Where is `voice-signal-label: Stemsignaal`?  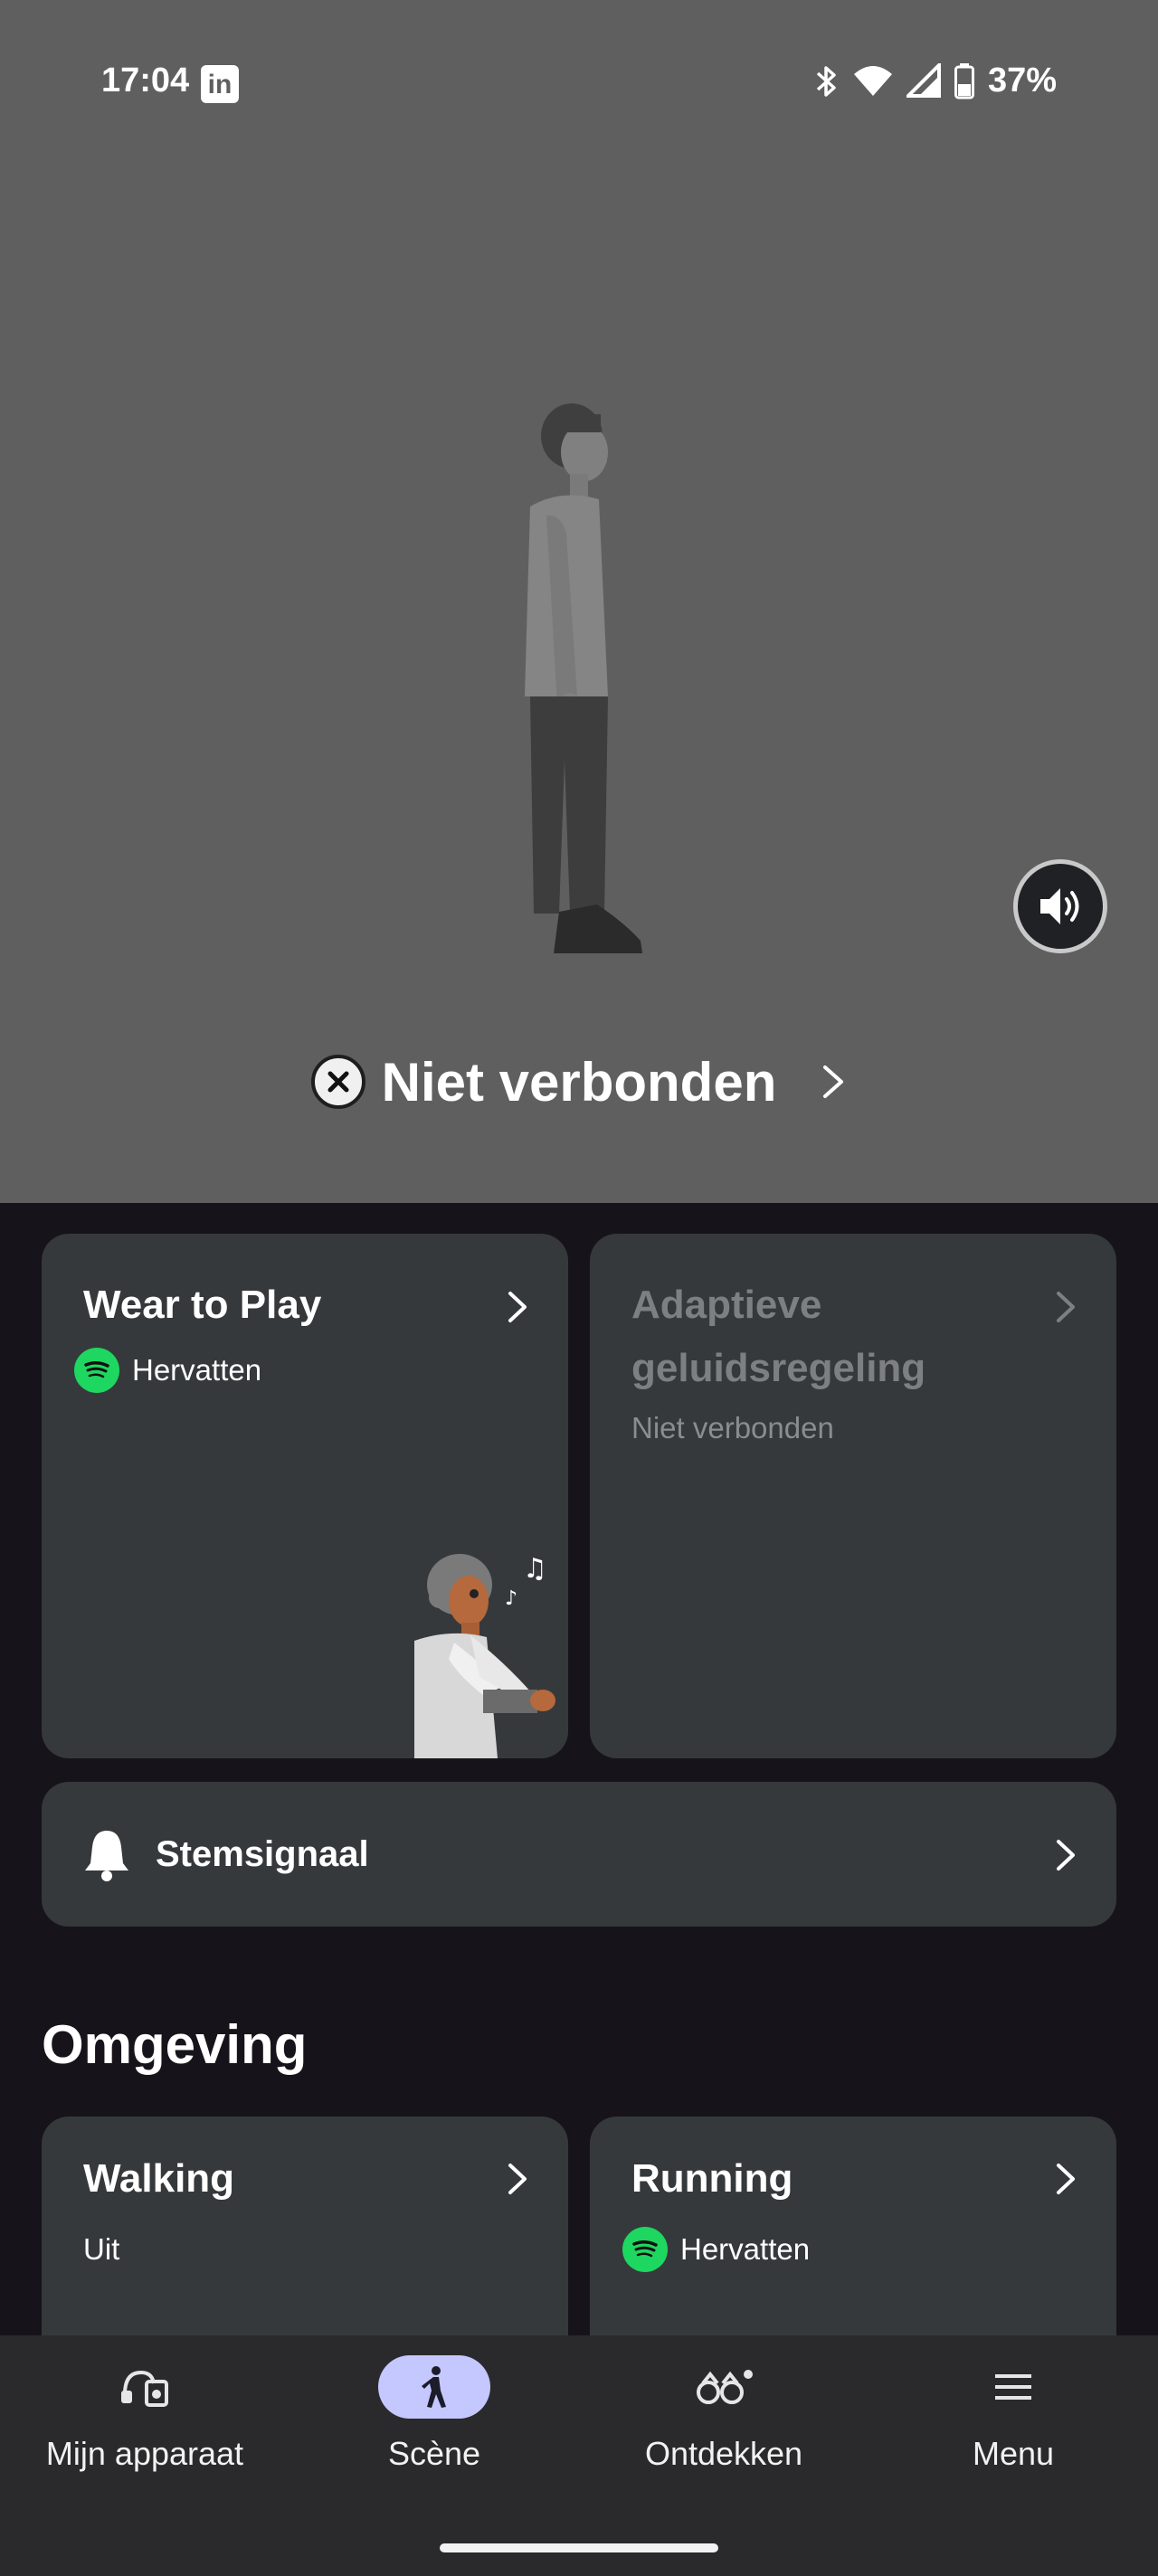
voice-signal-label: Stemsignaal is located at coordinates (262, 1853).